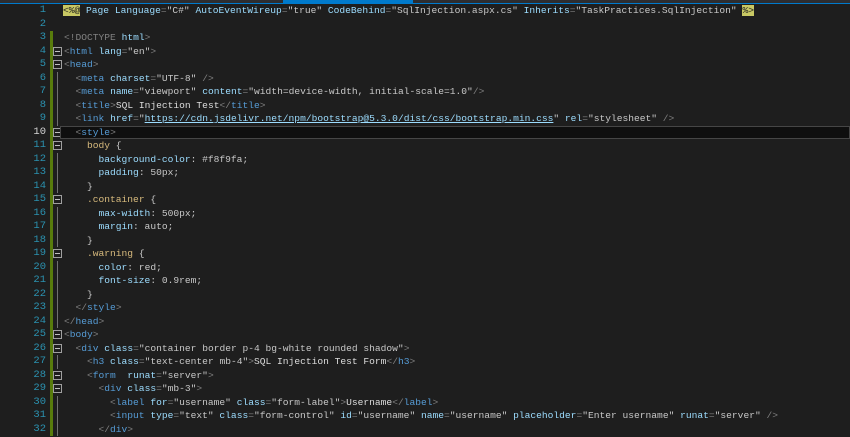 The image size is (850, 437). Describe the element at coordinates (42, 118) in the screenshot. I see `line-number: 9` at that location.